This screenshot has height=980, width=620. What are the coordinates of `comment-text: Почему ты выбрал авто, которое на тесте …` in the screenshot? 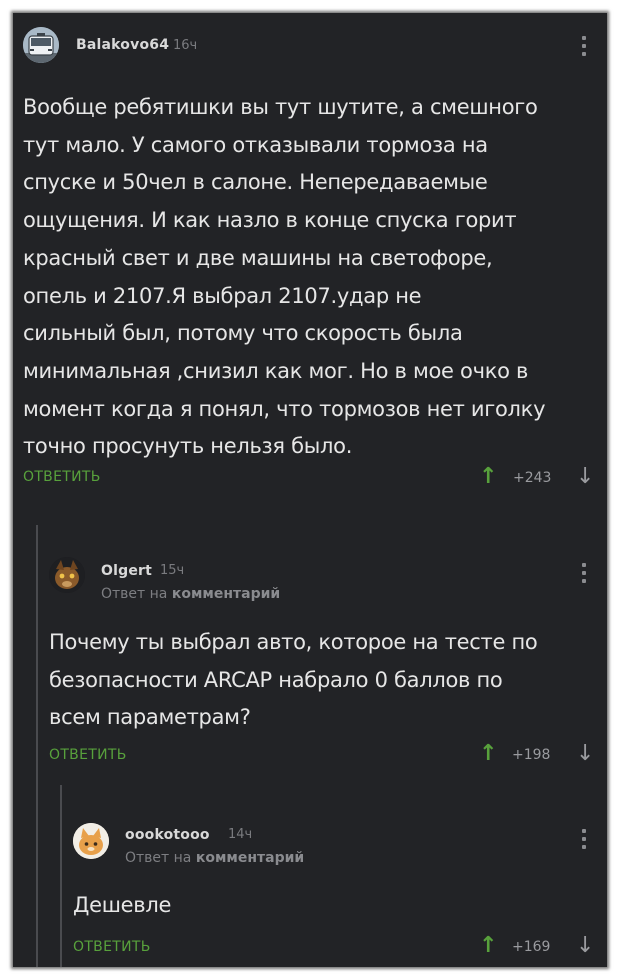 It's located at (293, 680).